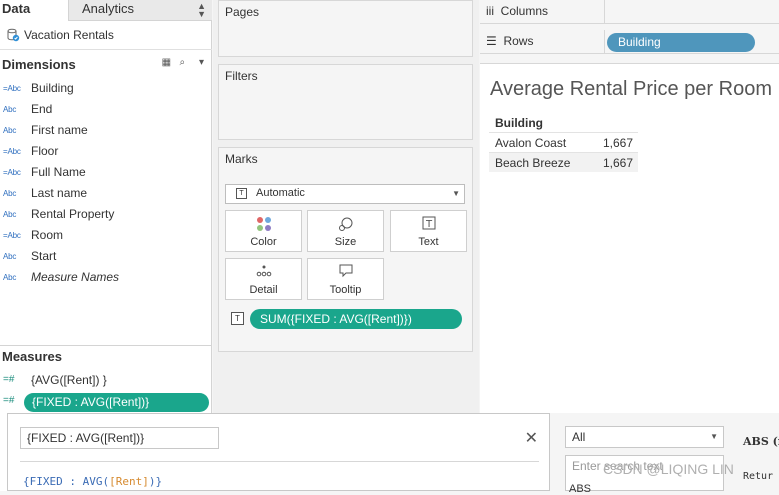 The image size is (779, 495). Describe the element at coordinates (59, 193) in the screenshot. I see `field-label: Last name` at that location.